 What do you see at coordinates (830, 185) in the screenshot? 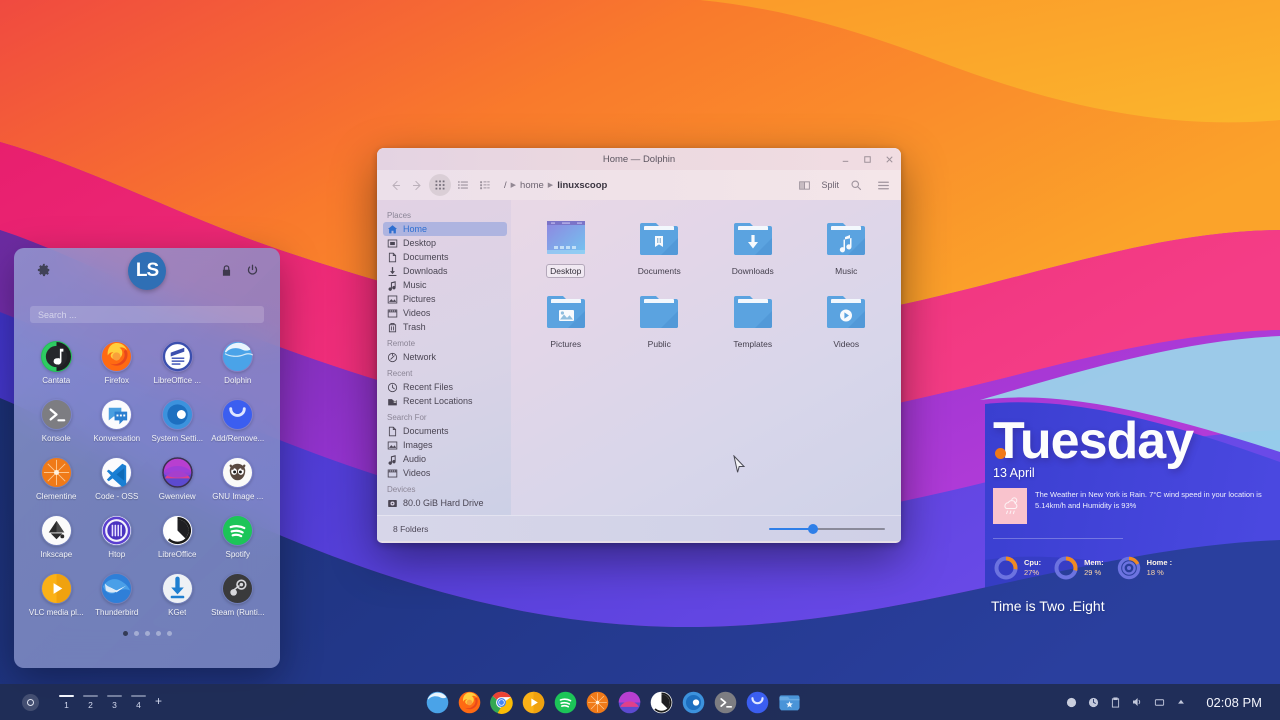
I see `split-label: Split` at bounding box center [830, 185].